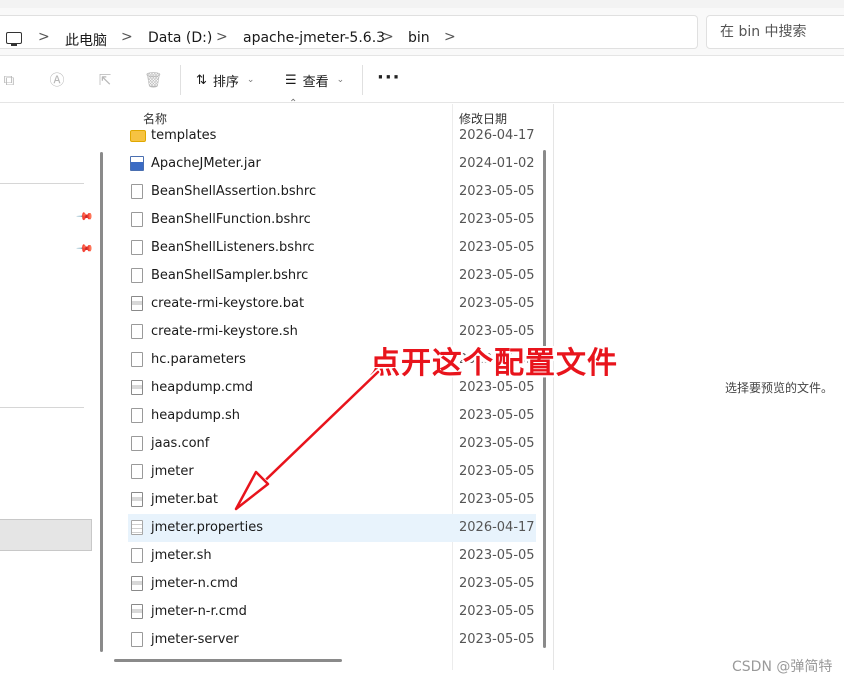  Describe the element at coordinates (333, 276) in the screenshot. I see `file-row: BeanShellSampler.bshrc 2023-05-05 1` at that location.